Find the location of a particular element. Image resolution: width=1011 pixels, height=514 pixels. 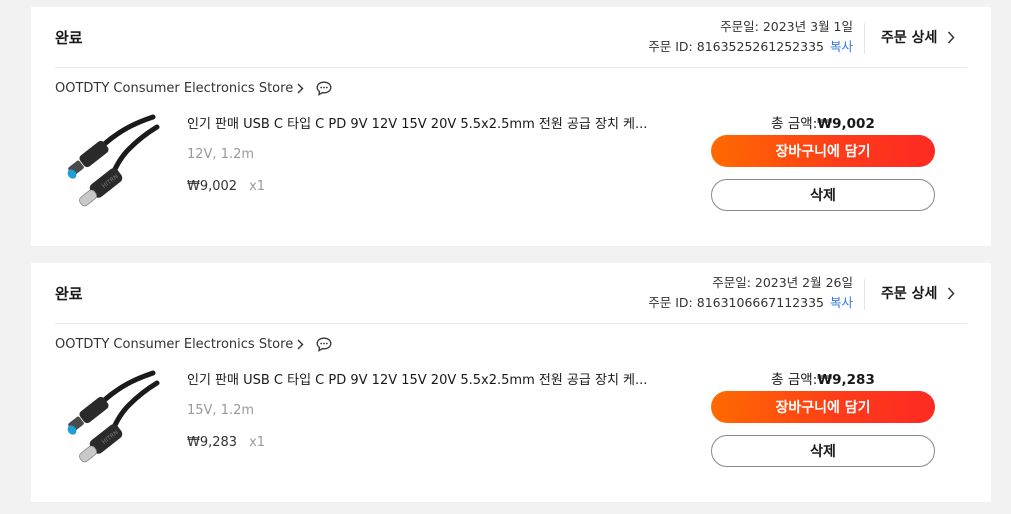

order-date: 주문일: 2023년 2월 26일 is located at coordinates (782, 282).